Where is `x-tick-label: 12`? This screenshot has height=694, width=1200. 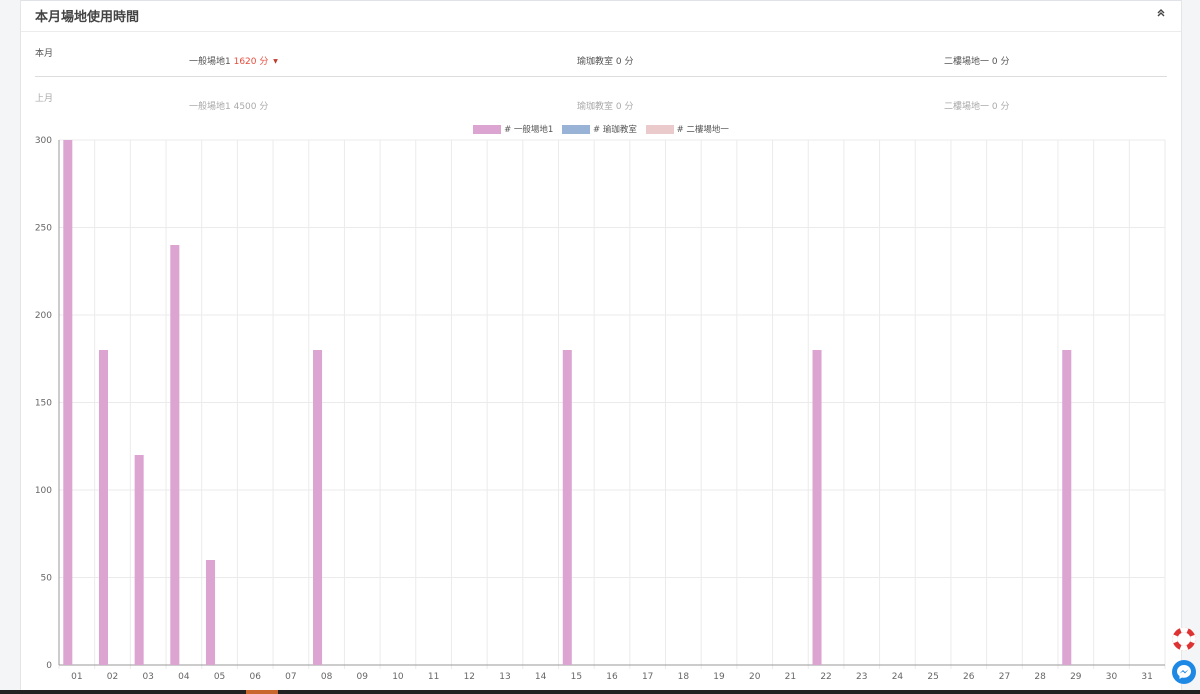 x-tick-label: 12 is located at coordinates (469, 677).